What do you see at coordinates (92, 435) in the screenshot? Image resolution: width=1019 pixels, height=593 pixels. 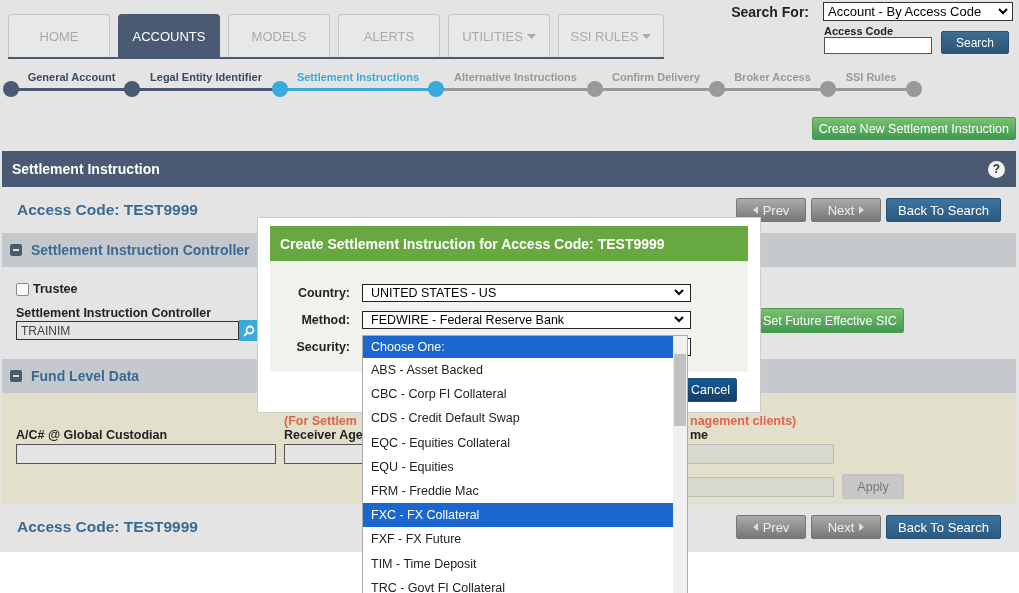 I see `custodian-label: A/C# @ Global Custodian` at bounding box center [92, 435].